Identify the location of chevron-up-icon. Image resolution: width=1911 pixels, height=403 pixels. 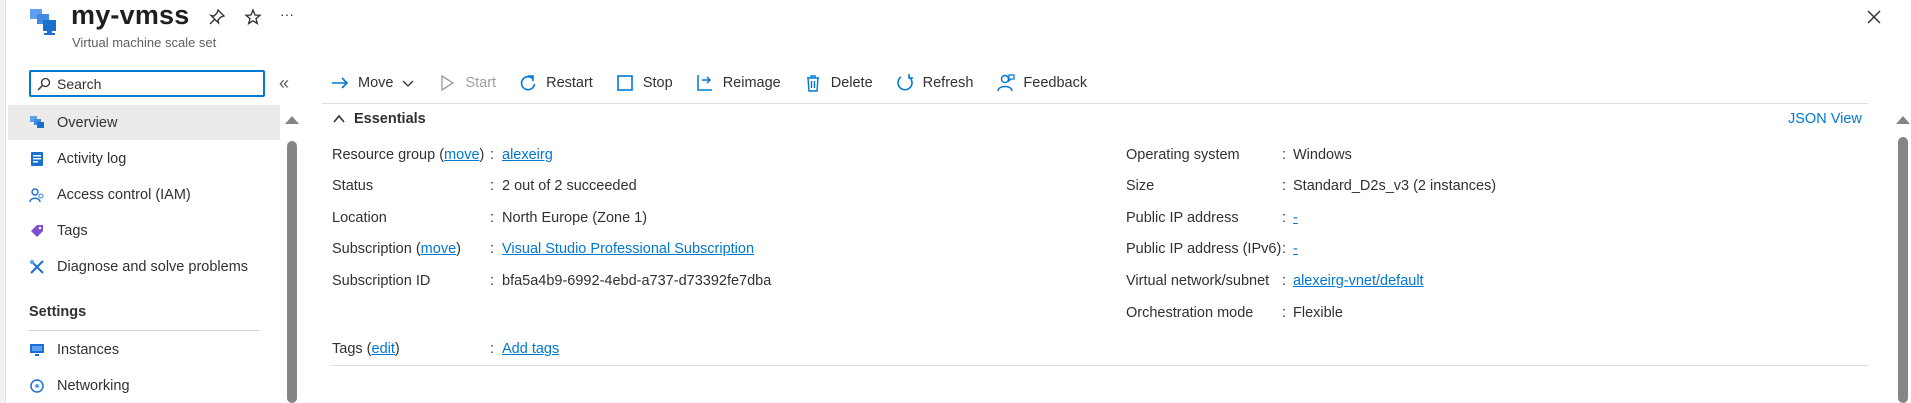
(339, 118).